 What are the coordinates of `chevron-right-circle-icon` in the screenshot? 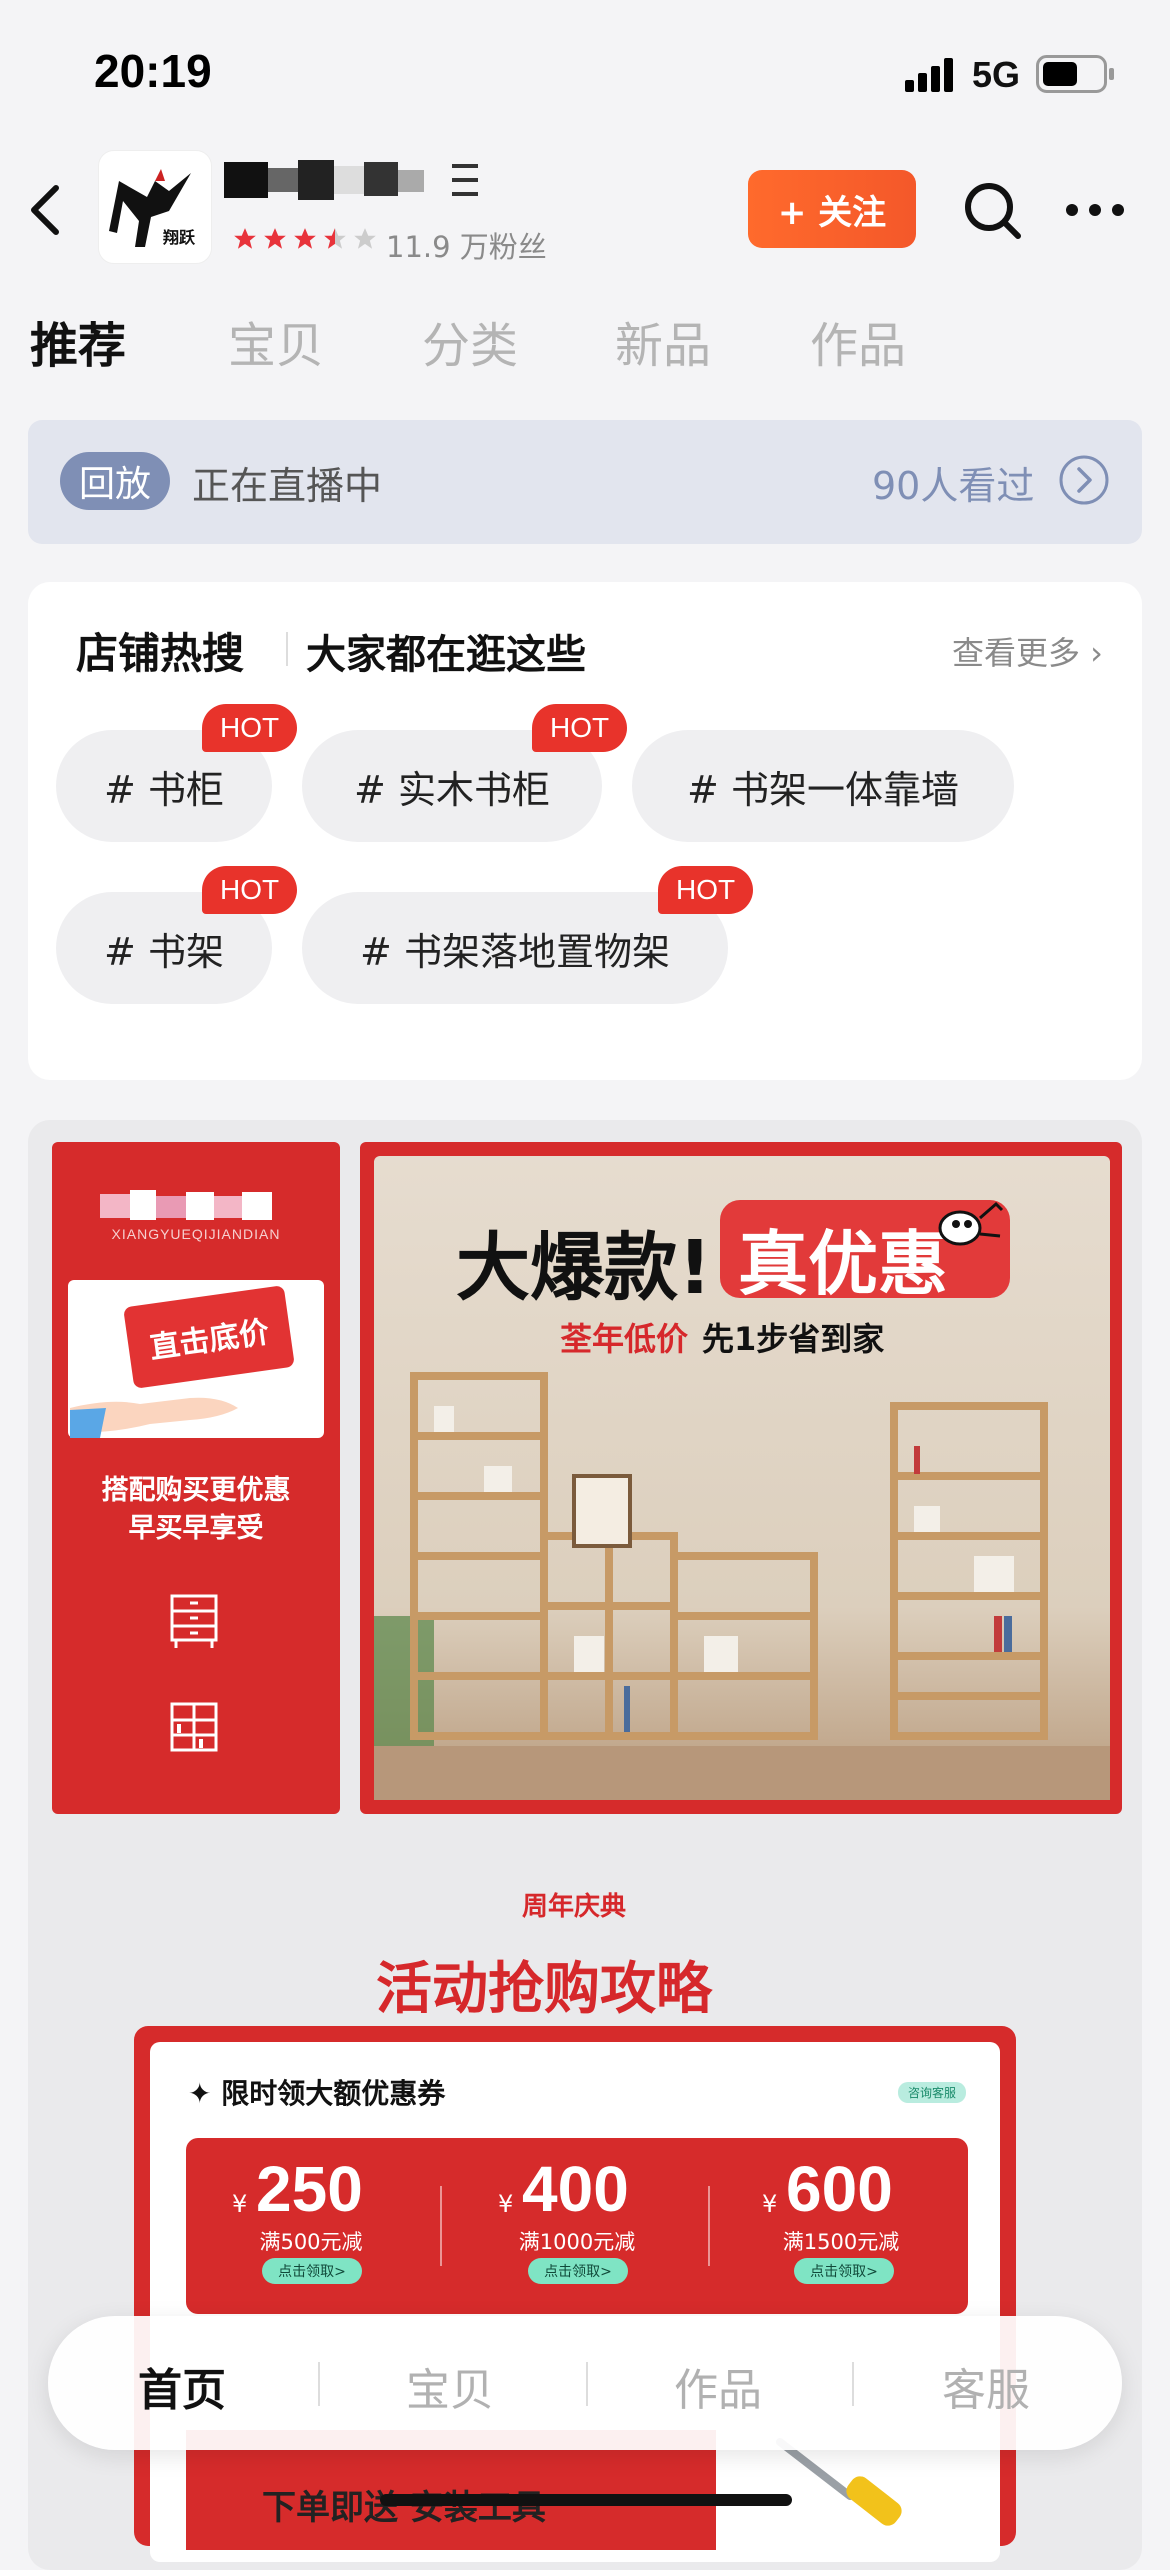 It's located at (1084, 480).